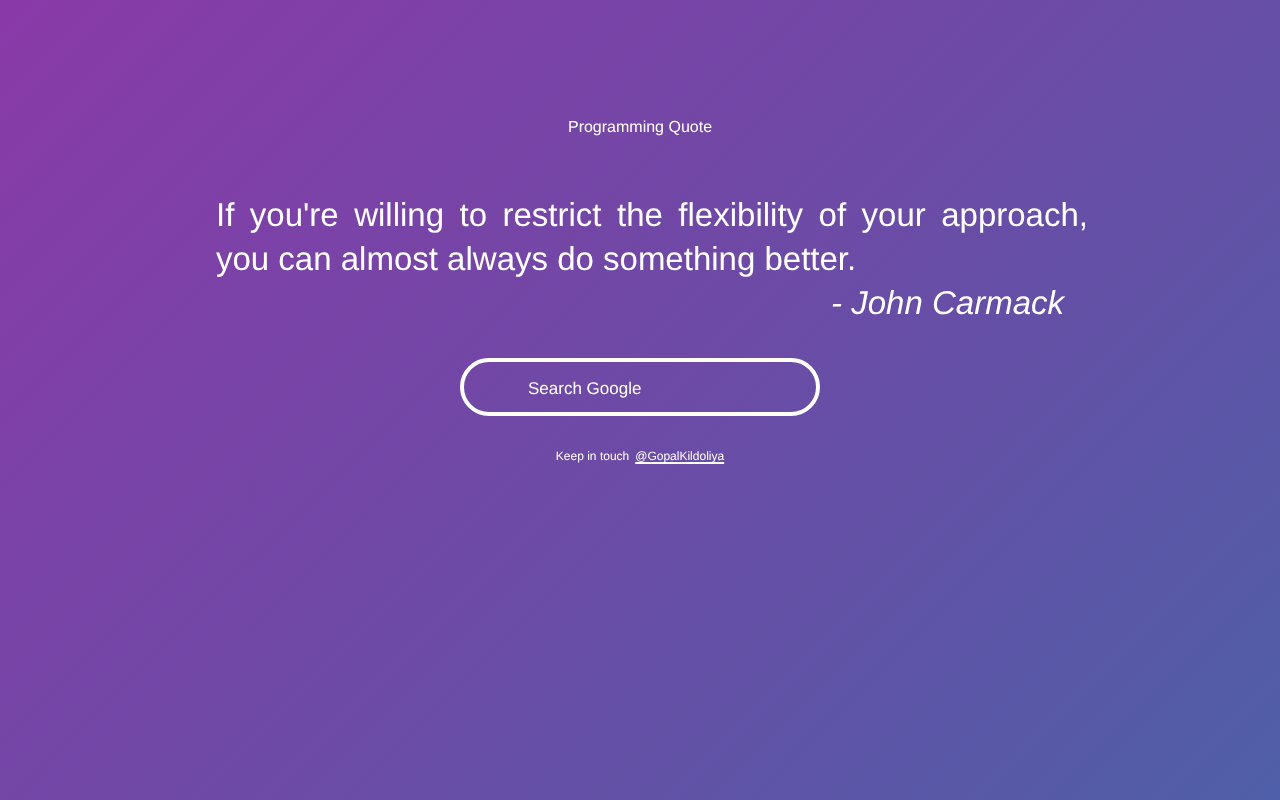  What do you see at coordinates (640, 128) in the screenshot?
I see `page-heading: Programming Quote` at bounding box center [640, 128].